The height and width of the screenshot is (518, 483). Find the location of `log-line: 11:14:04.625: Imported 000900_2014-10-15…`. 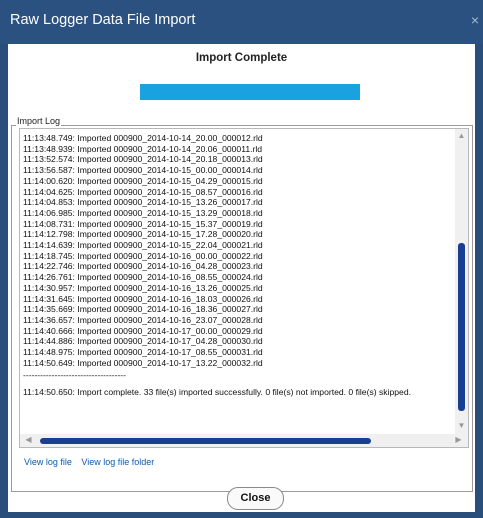

log-line: 11:14:04.625: Imported 000900_2014-10-15… is located at coordinates (143, 191).